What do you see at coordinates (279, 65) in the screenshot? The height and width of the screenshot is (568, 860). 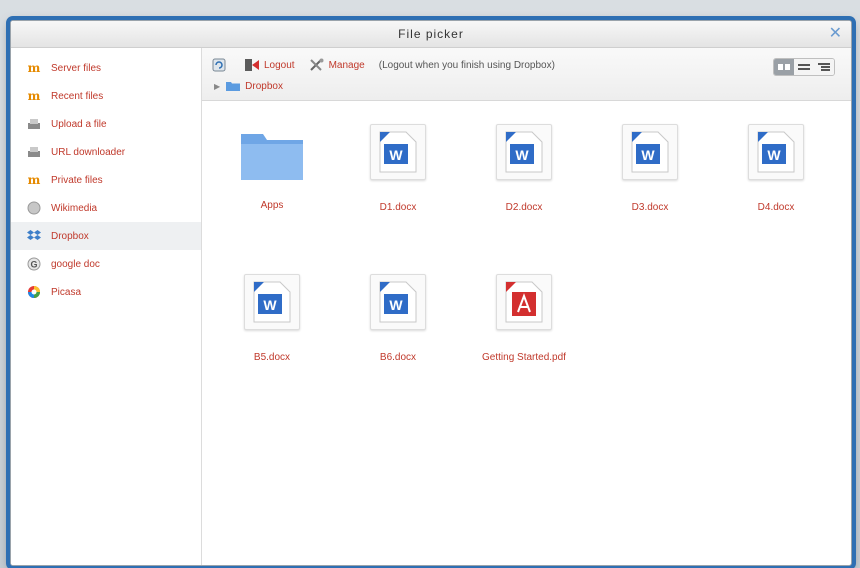 I see `logout-label: Logout` at bounding box center [279, 65].